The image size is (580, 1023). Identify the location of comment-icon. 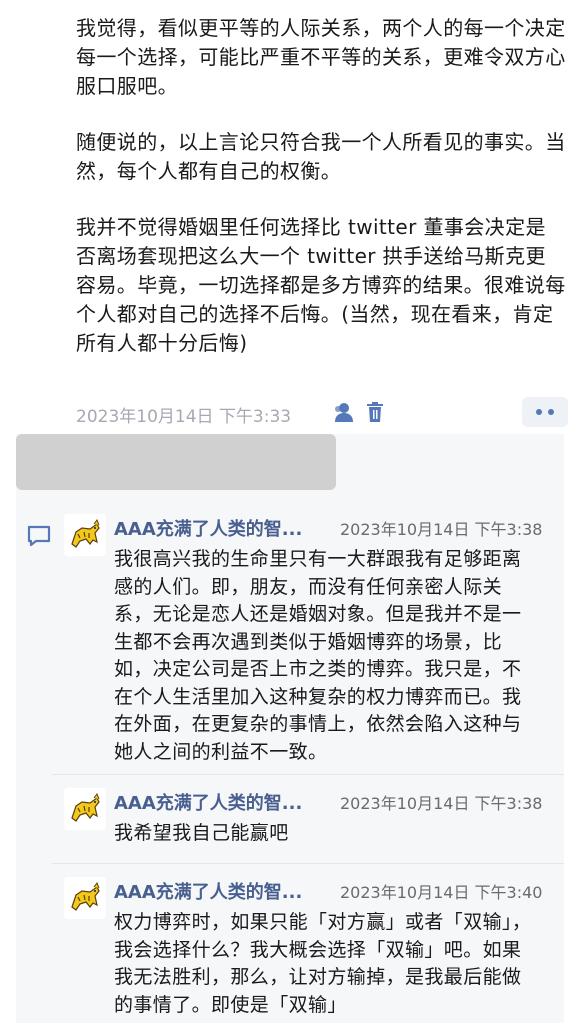
(39, 536).